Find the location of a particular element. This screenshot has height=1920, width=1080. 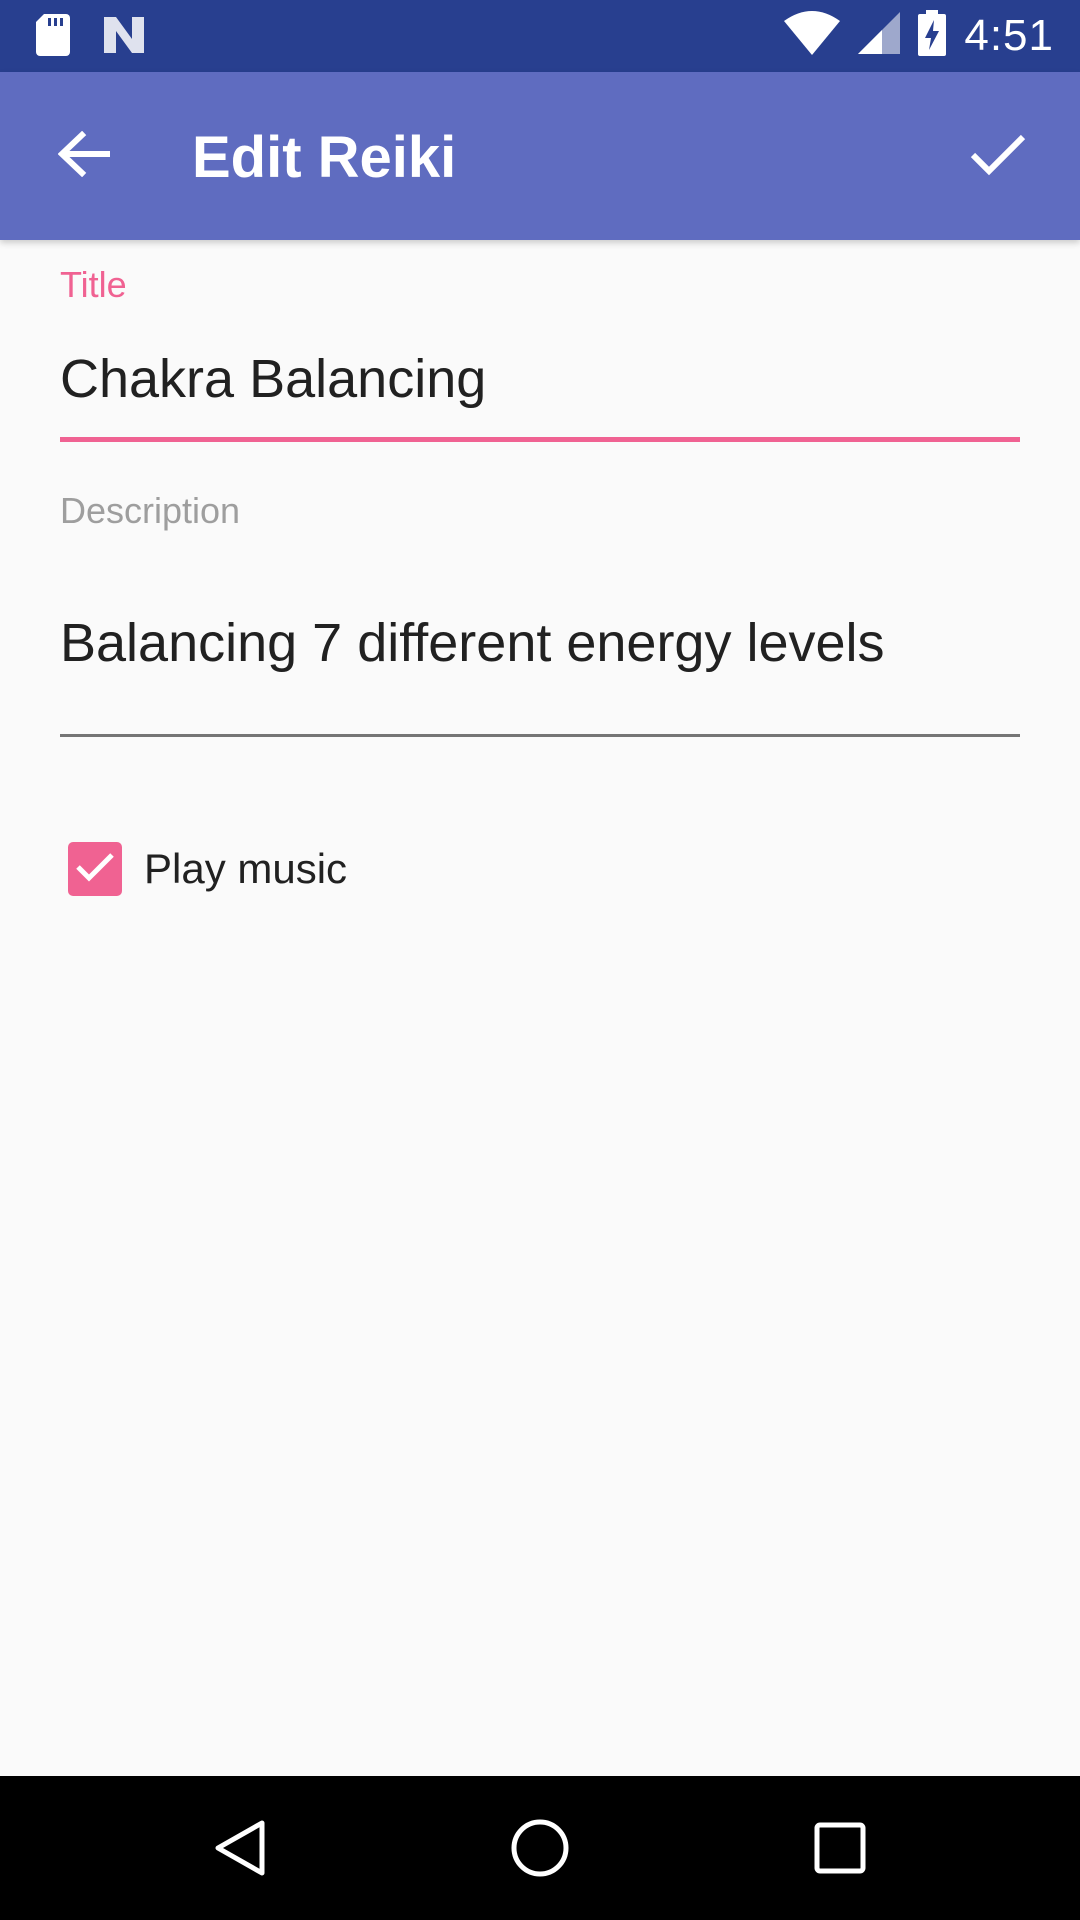

play-music-checkbox is located at coordinates (95, 869).